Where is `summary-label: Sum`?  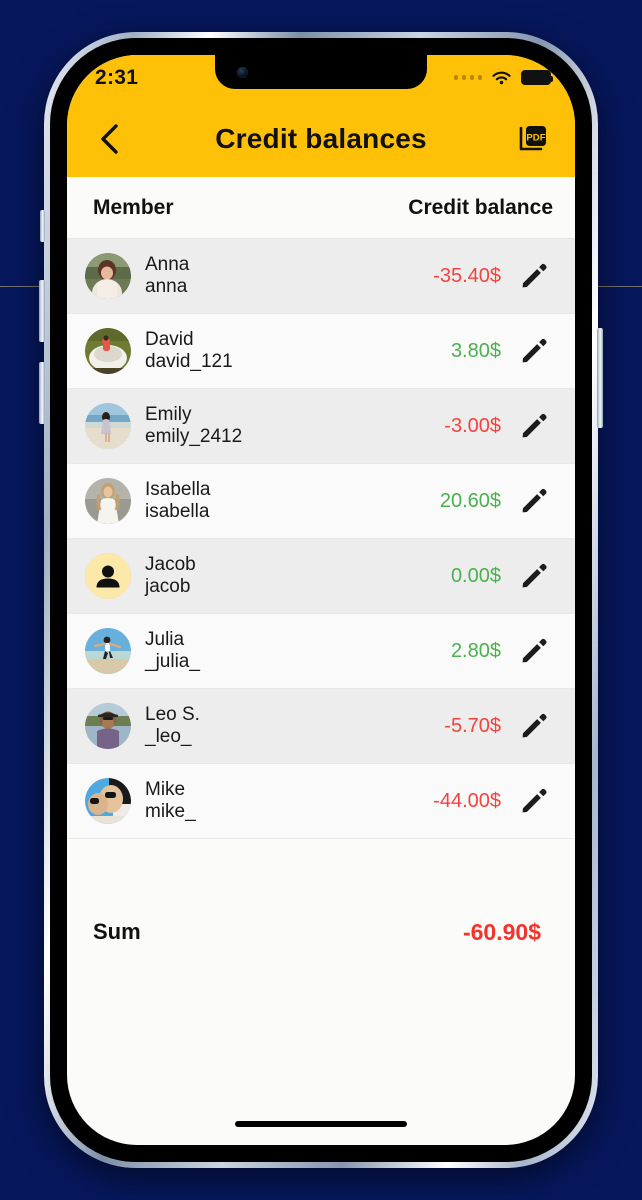
summary-label: Sum is located at coordinates (117, 931).